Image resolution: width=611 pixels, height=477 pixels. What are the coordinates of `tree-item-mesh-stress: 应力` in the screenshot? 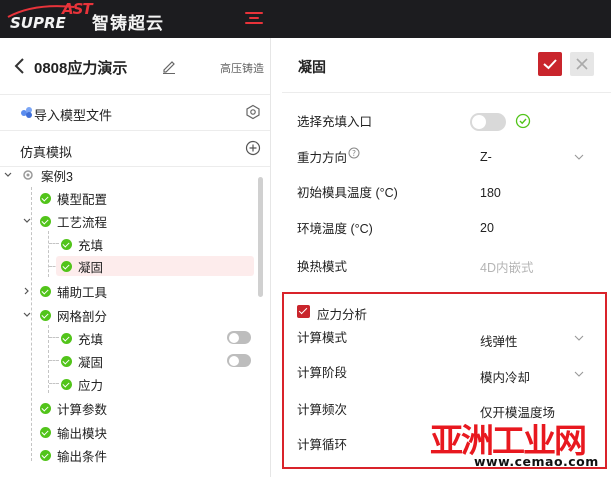 It's located at (82, 384).